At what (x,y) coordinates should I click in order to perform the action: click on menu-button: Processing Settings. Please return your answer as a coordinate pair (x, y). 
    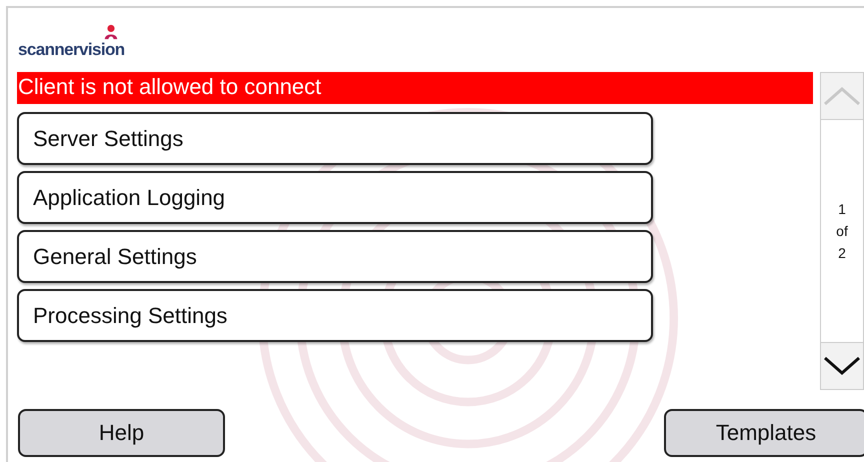
    Looking at the image, I should click on (335, 315).